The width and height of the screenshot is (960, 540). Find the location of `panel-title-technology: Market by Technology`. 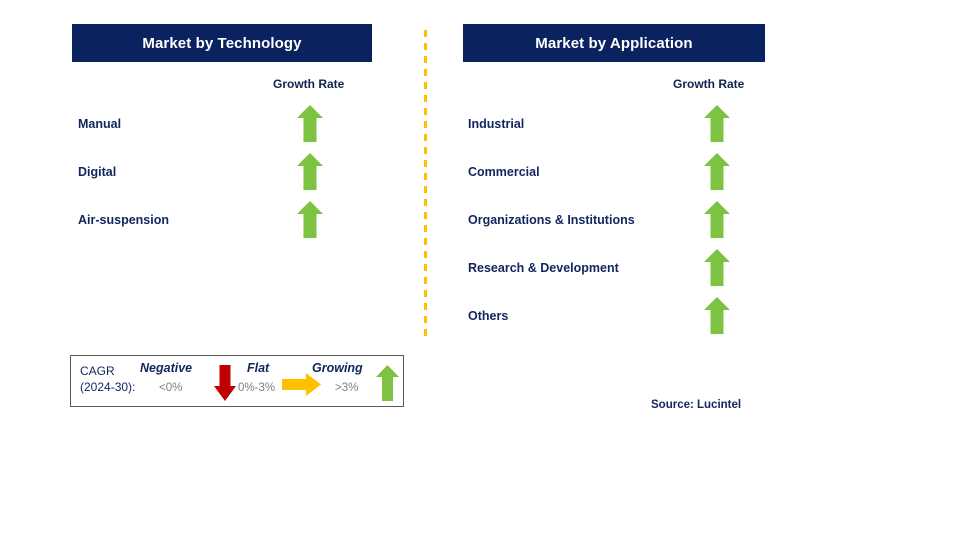

panel-title-technology: Market by Technology is located at coordinates (222, 43).